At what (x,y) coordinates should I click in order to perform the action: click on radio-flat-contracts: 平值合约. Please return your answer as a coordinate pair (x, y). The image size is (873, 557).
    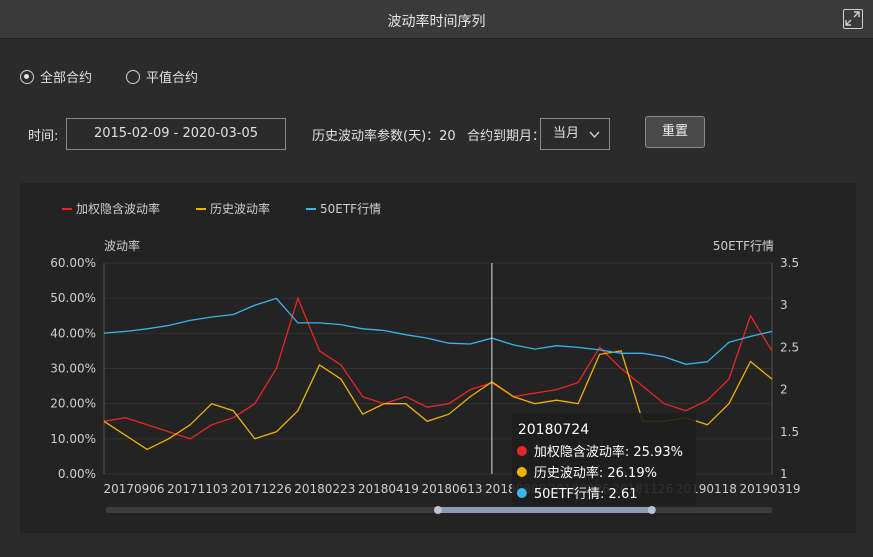
    Looking at the image, I should click on (162, 76).